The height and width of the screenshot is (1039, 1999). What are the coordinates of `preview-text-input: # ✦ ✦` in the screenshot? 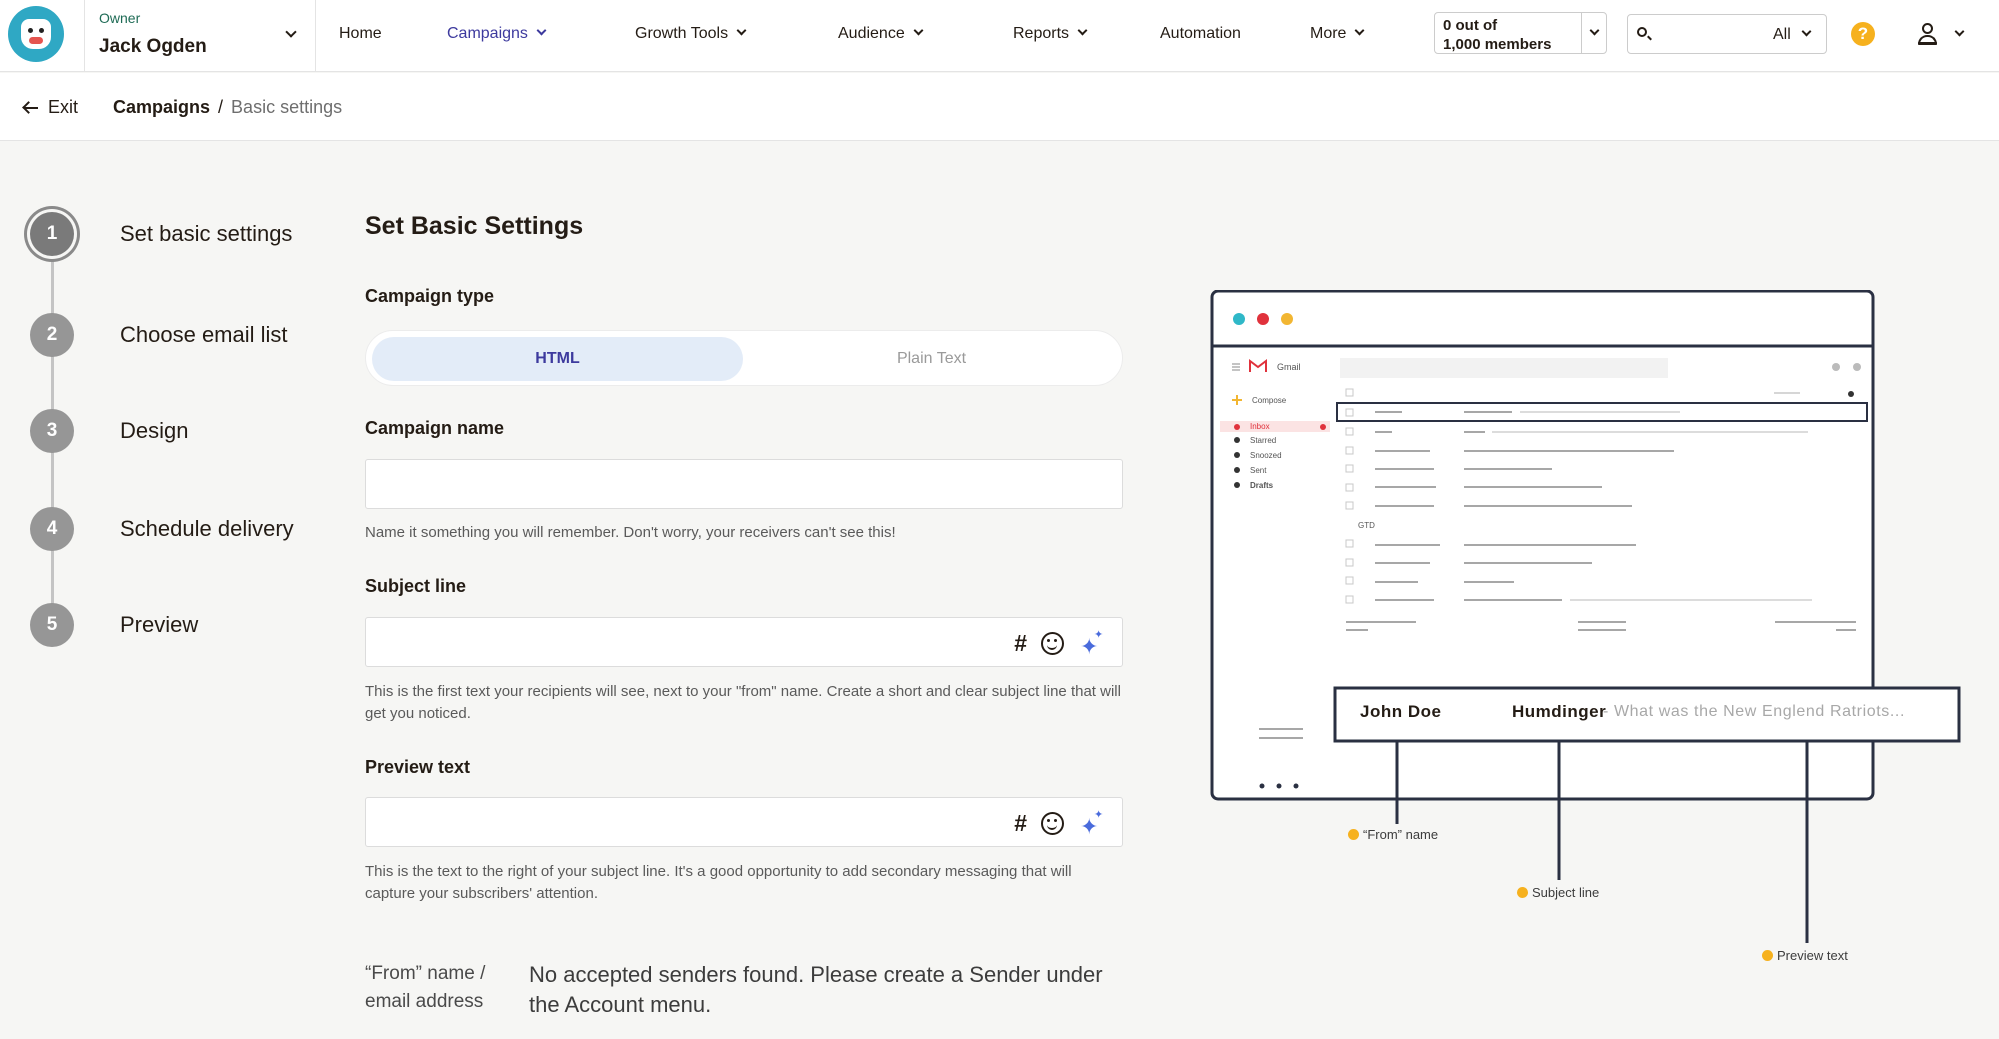 It's located at (744, 822).